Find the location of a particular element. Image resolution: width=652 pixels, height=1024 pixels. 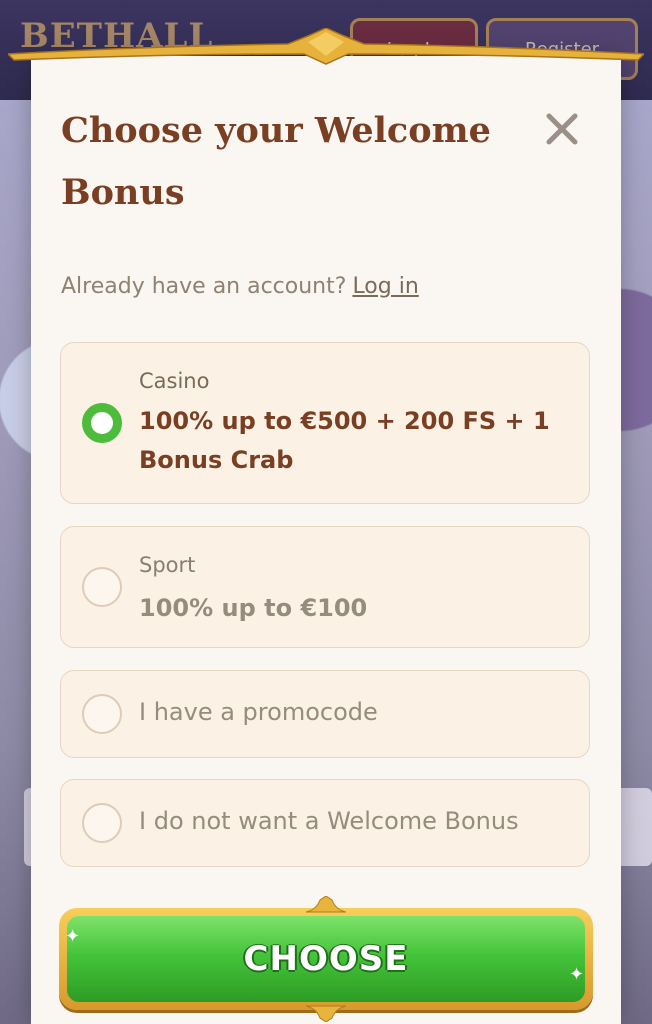

option-label: Sport is located at coordinates (167, 565).